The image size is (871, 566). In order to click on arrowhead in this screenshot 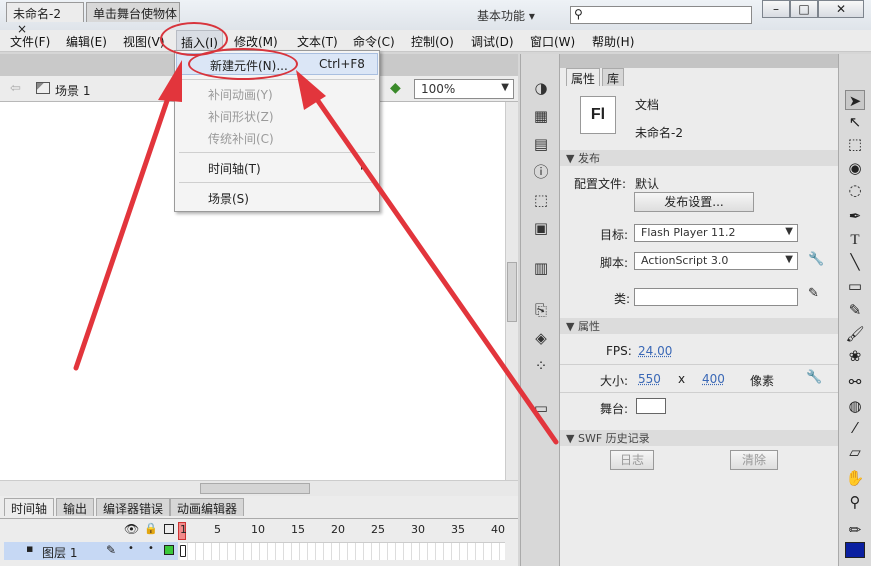, I will do `click(170, 81)`.